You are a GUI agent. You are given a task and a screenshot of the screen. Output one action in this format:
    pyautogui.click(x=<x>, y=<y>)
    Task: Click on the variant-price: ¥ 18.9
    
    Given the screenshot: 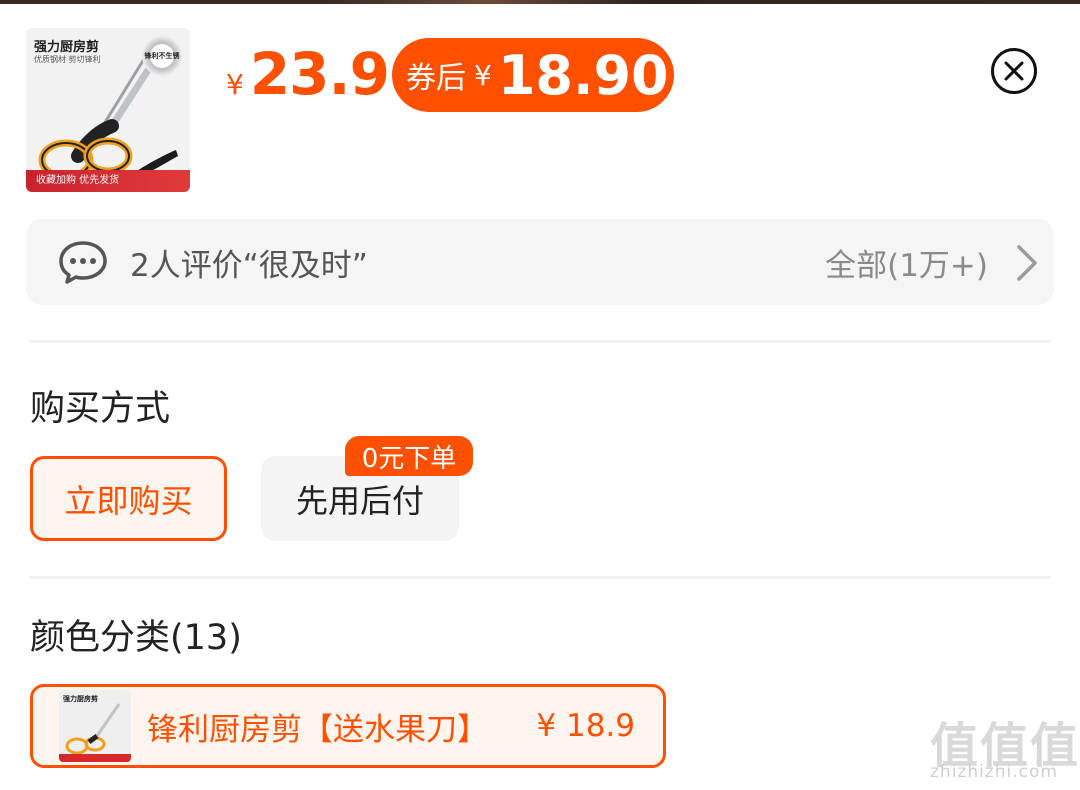 What is the action you would take?
    pyautogui.click(x=585, y=726)
    